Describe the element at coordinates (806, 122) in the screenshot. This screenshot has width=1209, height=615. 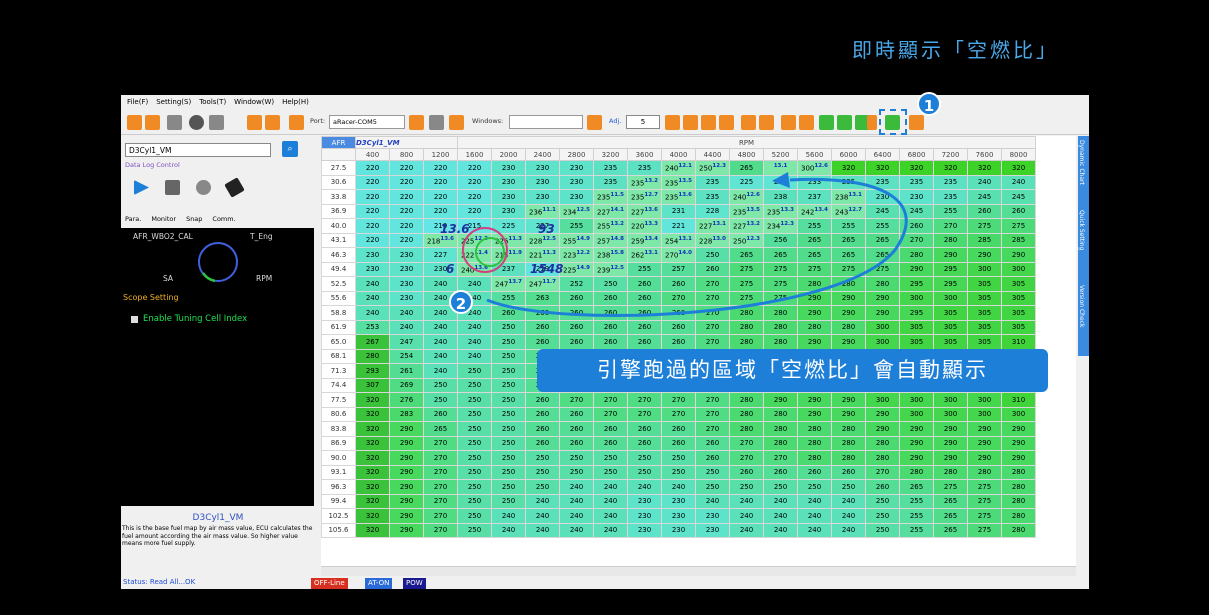
I see `fill-down-icon` at that location.